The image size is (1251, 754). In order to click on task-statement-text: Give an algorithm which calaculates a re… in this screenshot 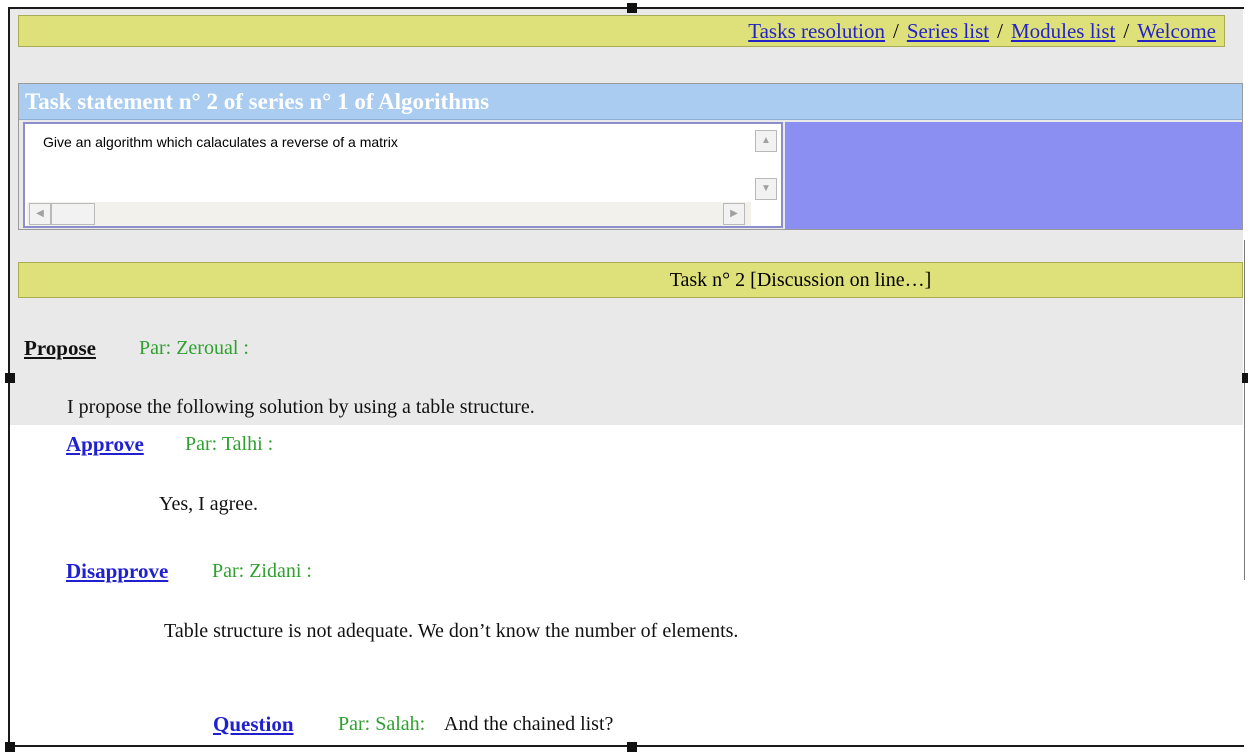, I will do `click(220, 142)`.